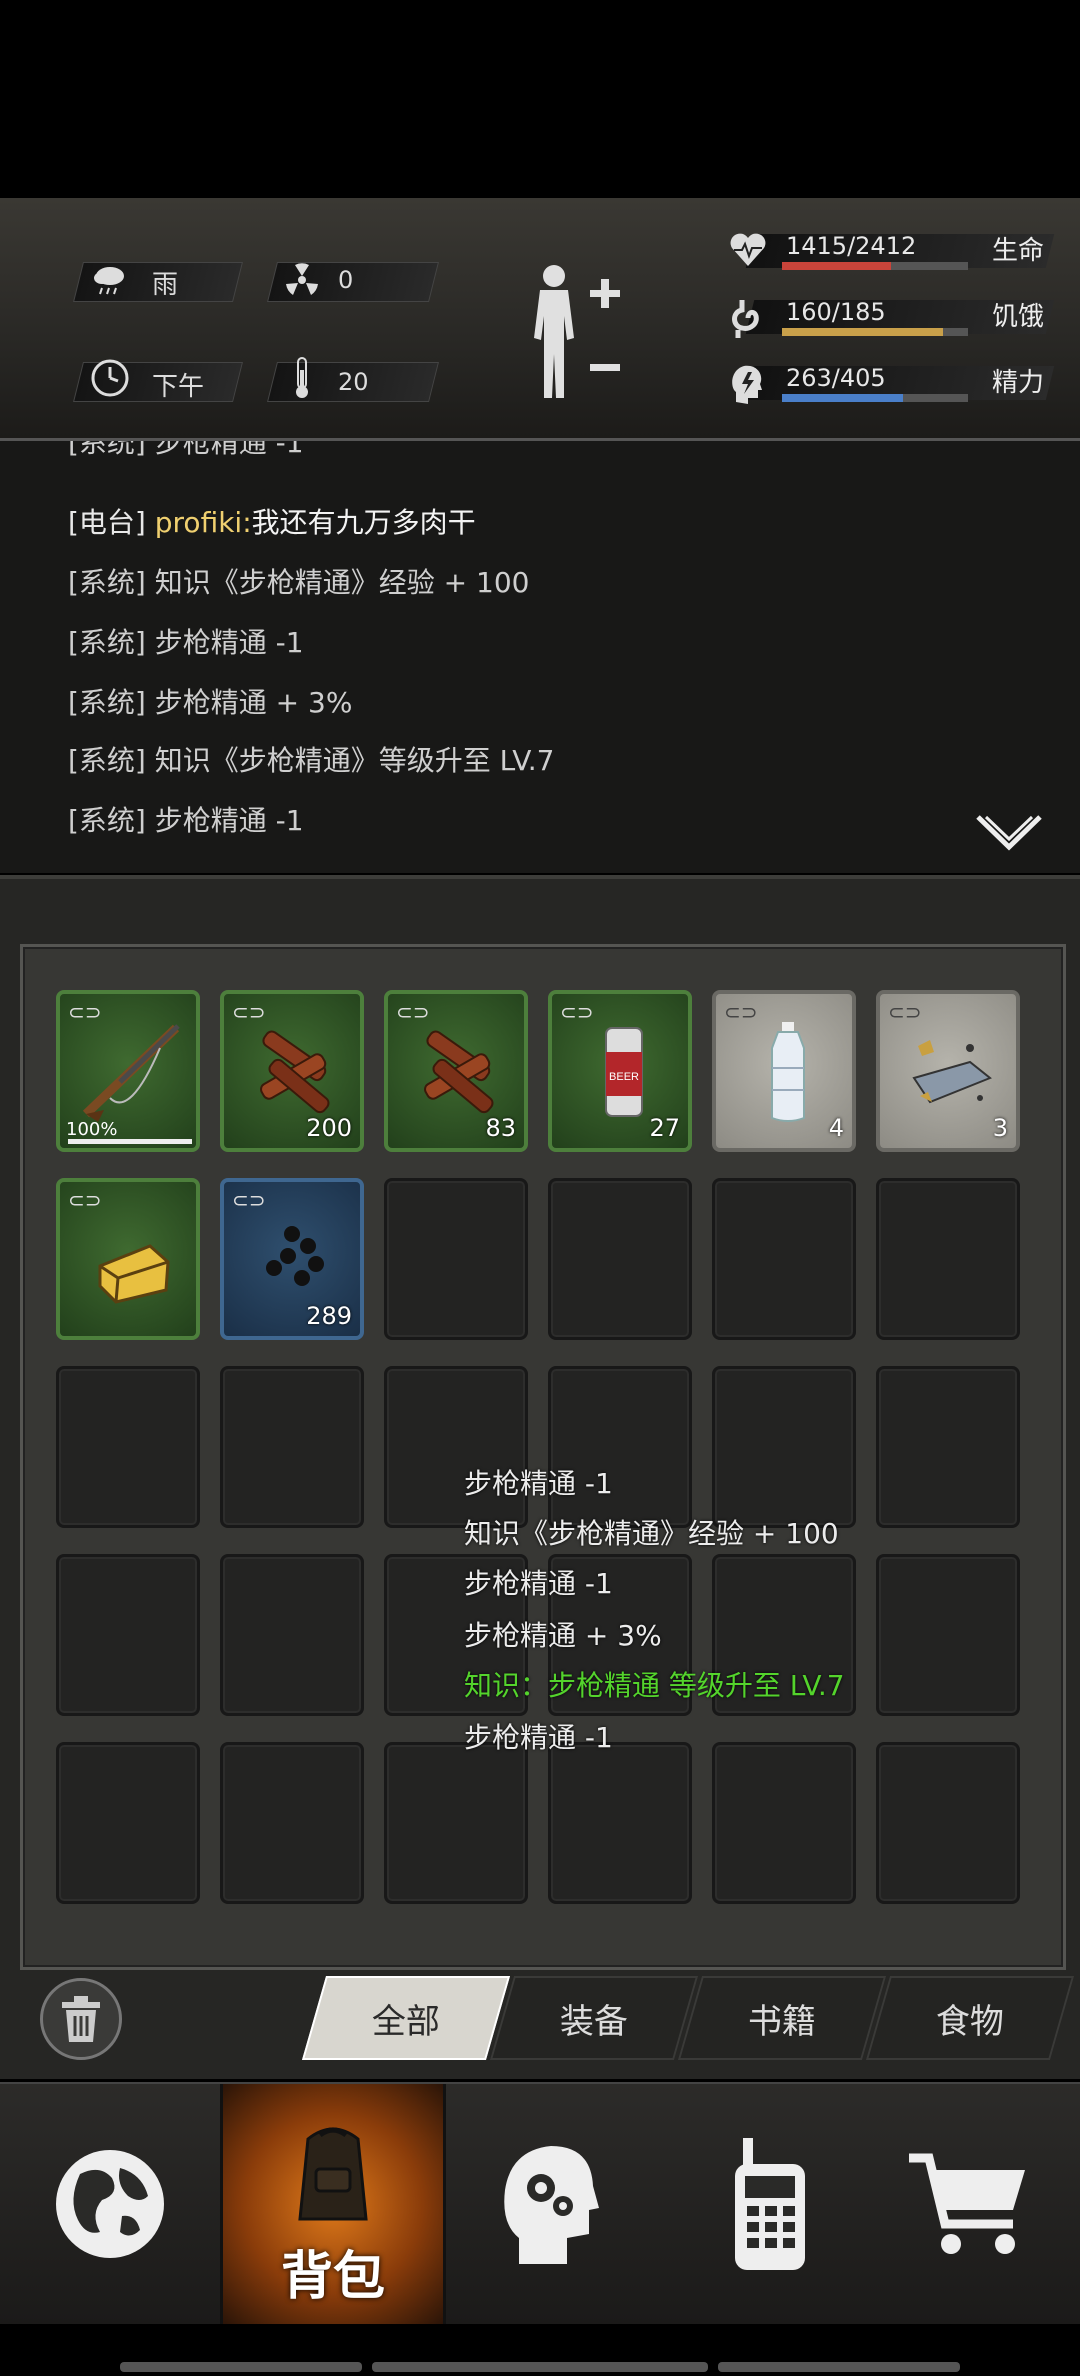  Describe the element at coordinates (952, 1072) in the screenshot. I see `scrap-metal-icon` at that location.